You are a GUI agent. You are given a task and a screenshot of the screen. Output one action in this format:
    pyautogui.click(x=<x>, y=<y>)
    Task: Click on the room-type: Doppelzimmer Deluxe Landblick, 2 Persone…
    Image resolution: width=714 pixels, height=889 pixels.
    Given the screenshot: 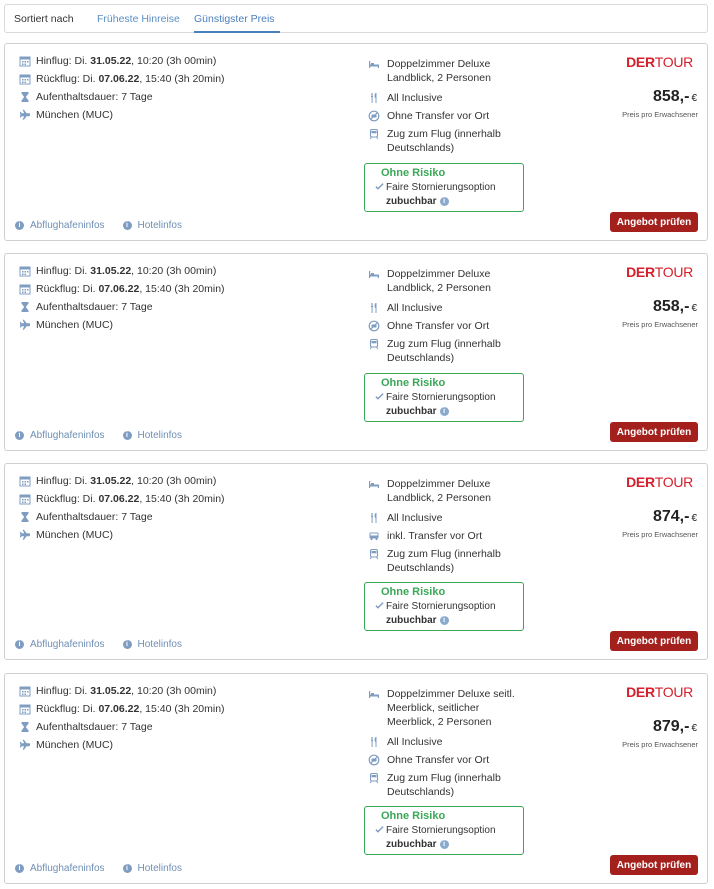 What is the action you would take?
    pyautogui.click(x=442, y=491)
    